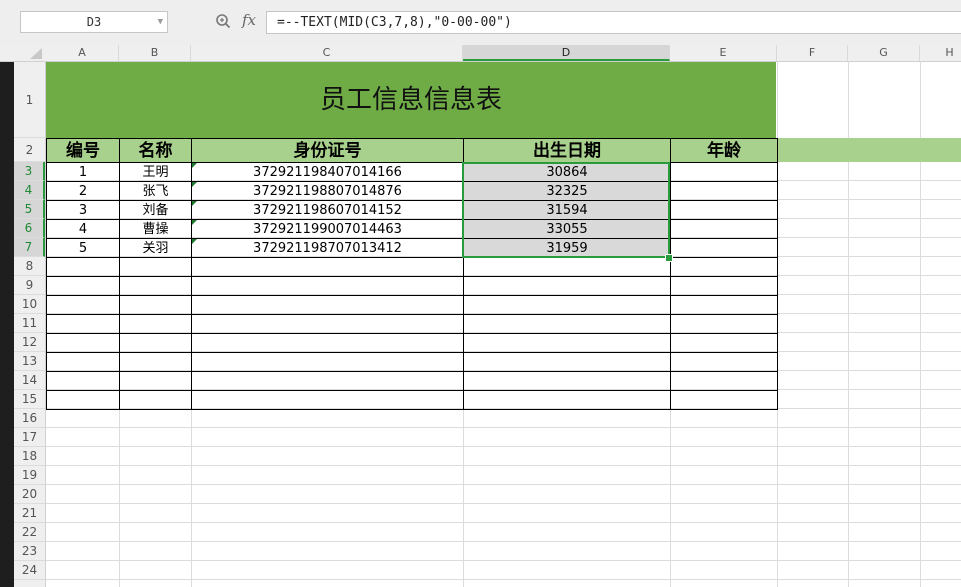 The width and height of the screenshot is (961, 587). Describe the element at coordinates (29, 570) in the screenshot. I see `row-header: 24` at that location.